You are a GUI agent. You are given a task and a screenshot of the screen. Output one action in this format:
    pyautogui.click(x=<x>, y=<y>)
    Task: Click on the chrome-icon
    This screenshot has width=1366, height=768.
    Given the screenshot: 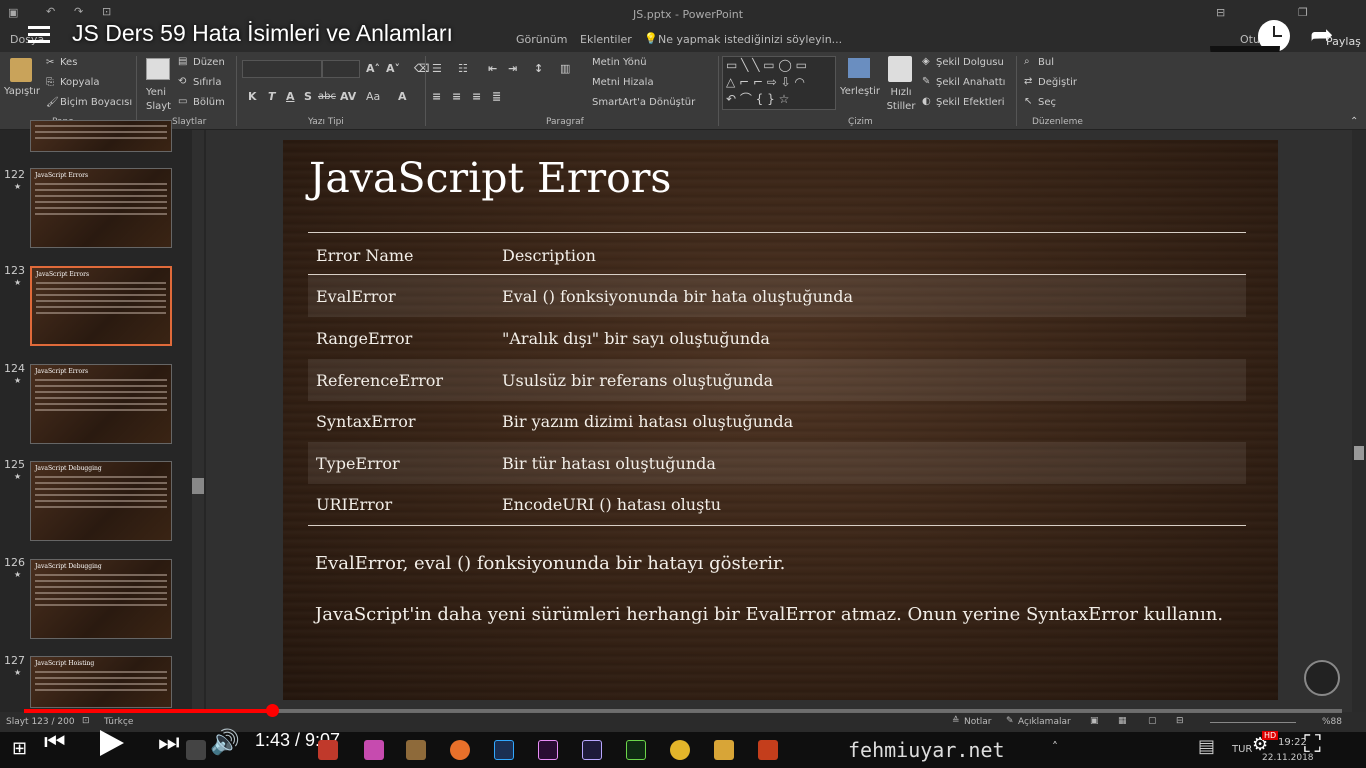 What is the action you would take?
    pyautogui.click(x=680, y=750)
    